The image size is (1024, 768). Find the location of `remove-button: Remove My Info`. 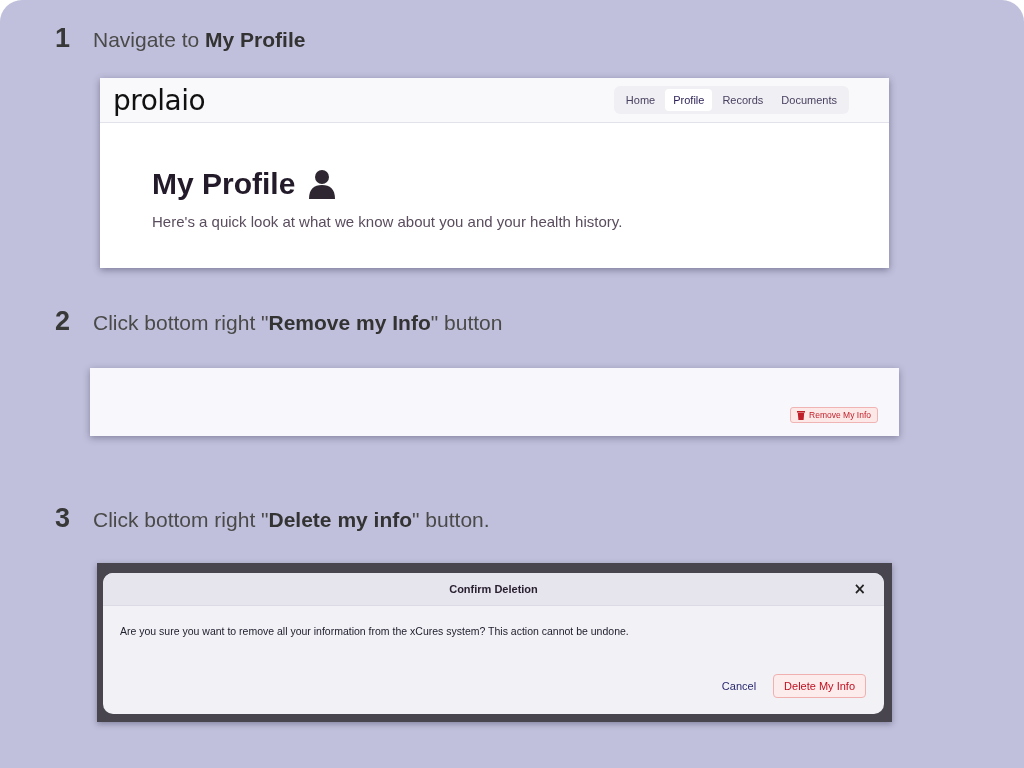

remove-button: Remove My Info is located at coordinates (834, 415).